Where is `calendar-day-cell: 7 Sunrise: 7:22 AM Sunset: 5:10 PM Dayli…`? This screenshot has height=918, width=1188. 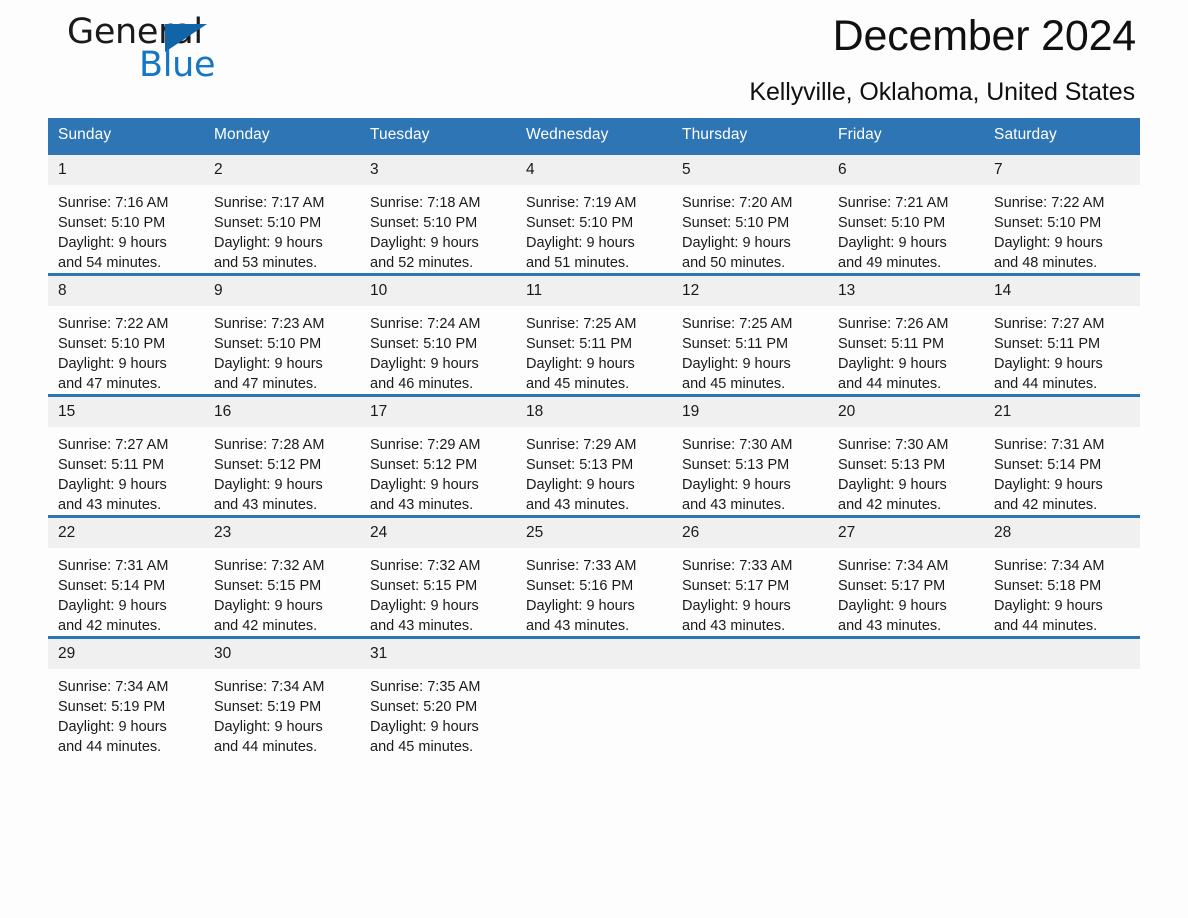 calendar-day-cell: 7 Sunrise: 7:22 AM Sunset: 5:10 PM Dayli… is located at coordinates (1062, 214).